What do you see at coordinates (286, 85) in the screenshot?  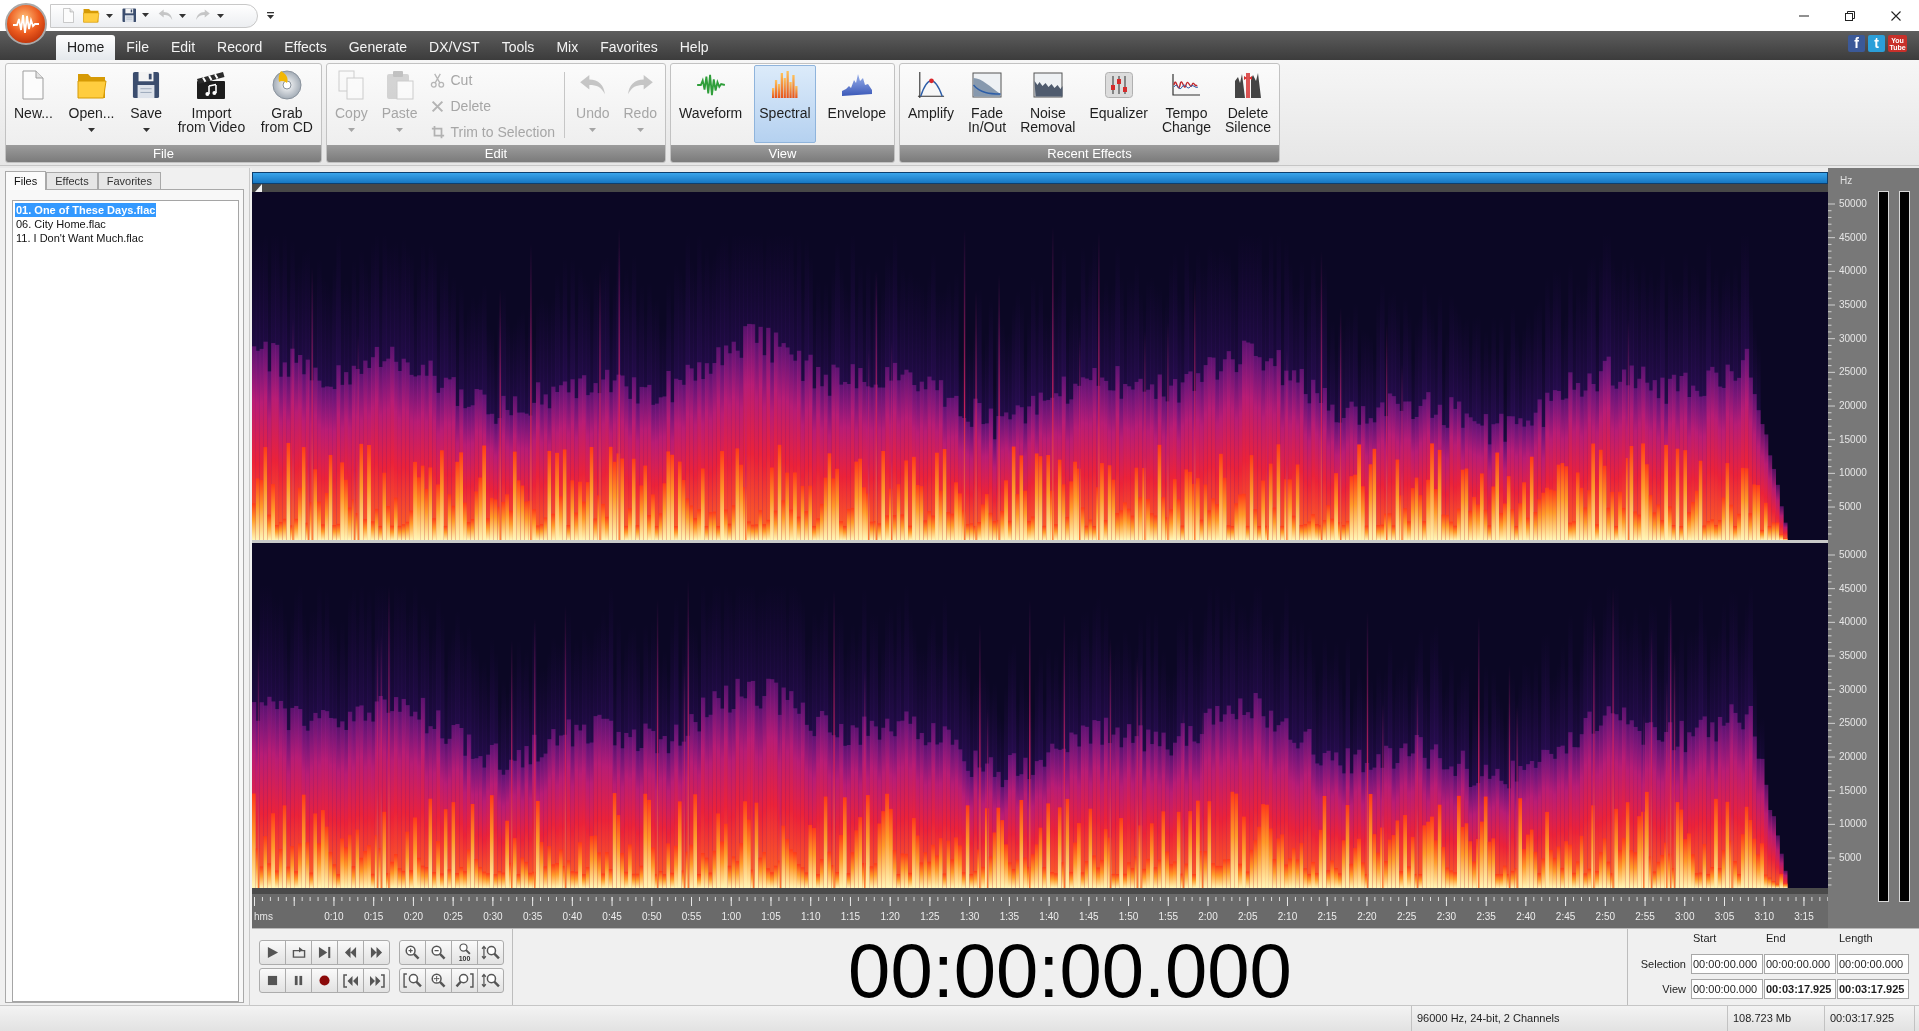 I see `disc-icon` at bounding box center [286, 85].